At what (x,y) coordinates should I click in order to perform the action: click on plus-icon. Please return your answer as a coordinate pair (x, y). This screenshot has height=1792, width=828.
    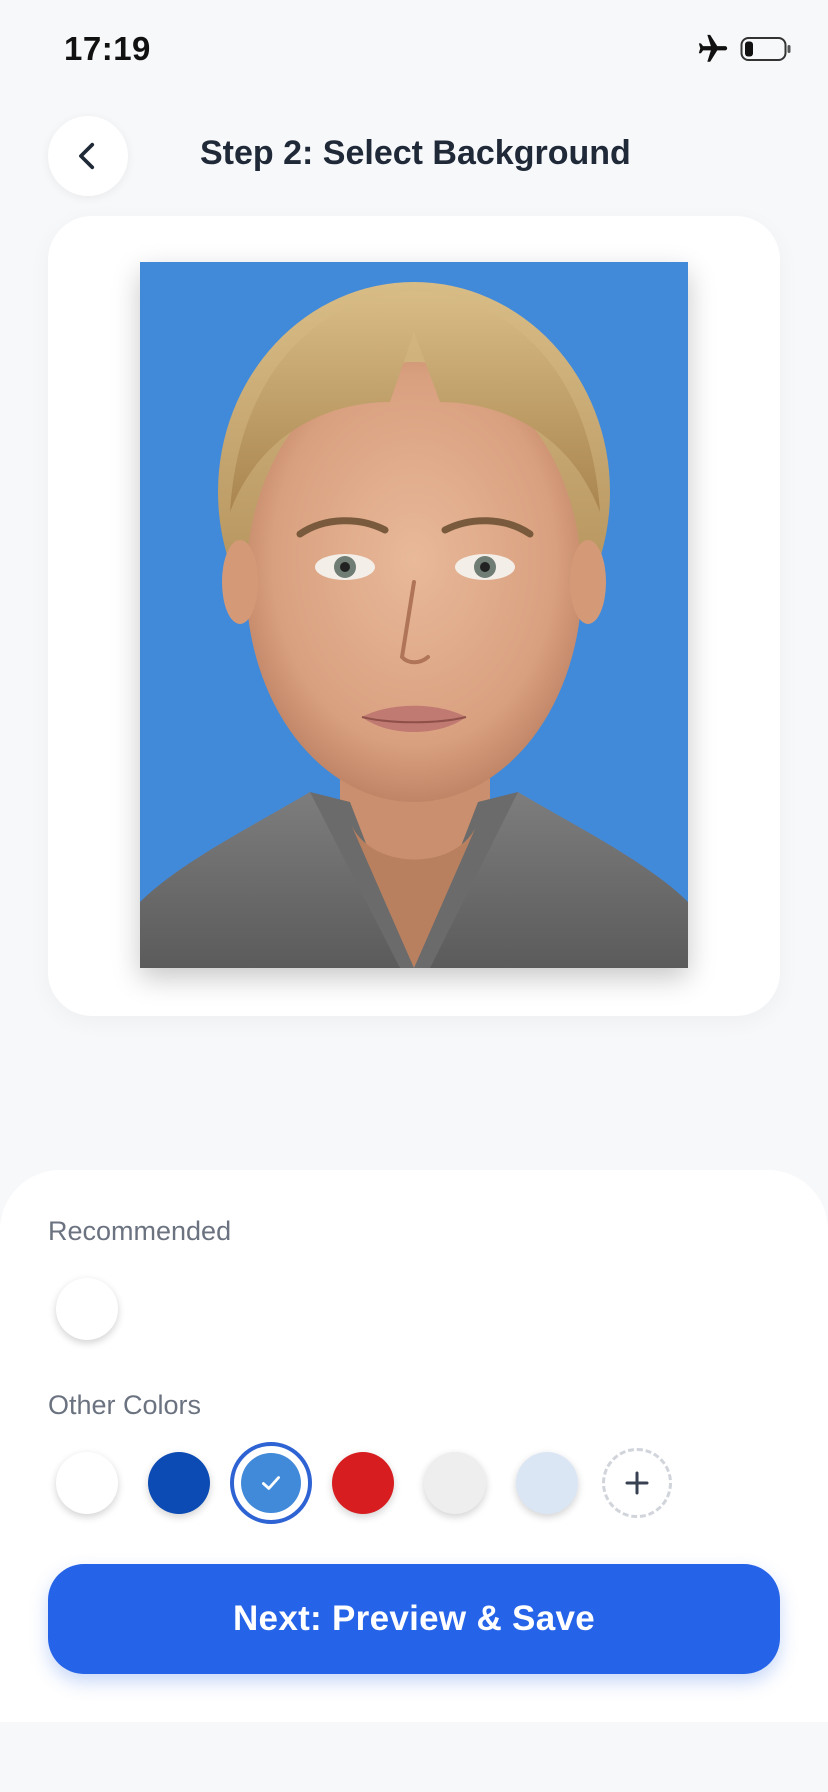
    Looking at the image, I should click on (637, 1483).